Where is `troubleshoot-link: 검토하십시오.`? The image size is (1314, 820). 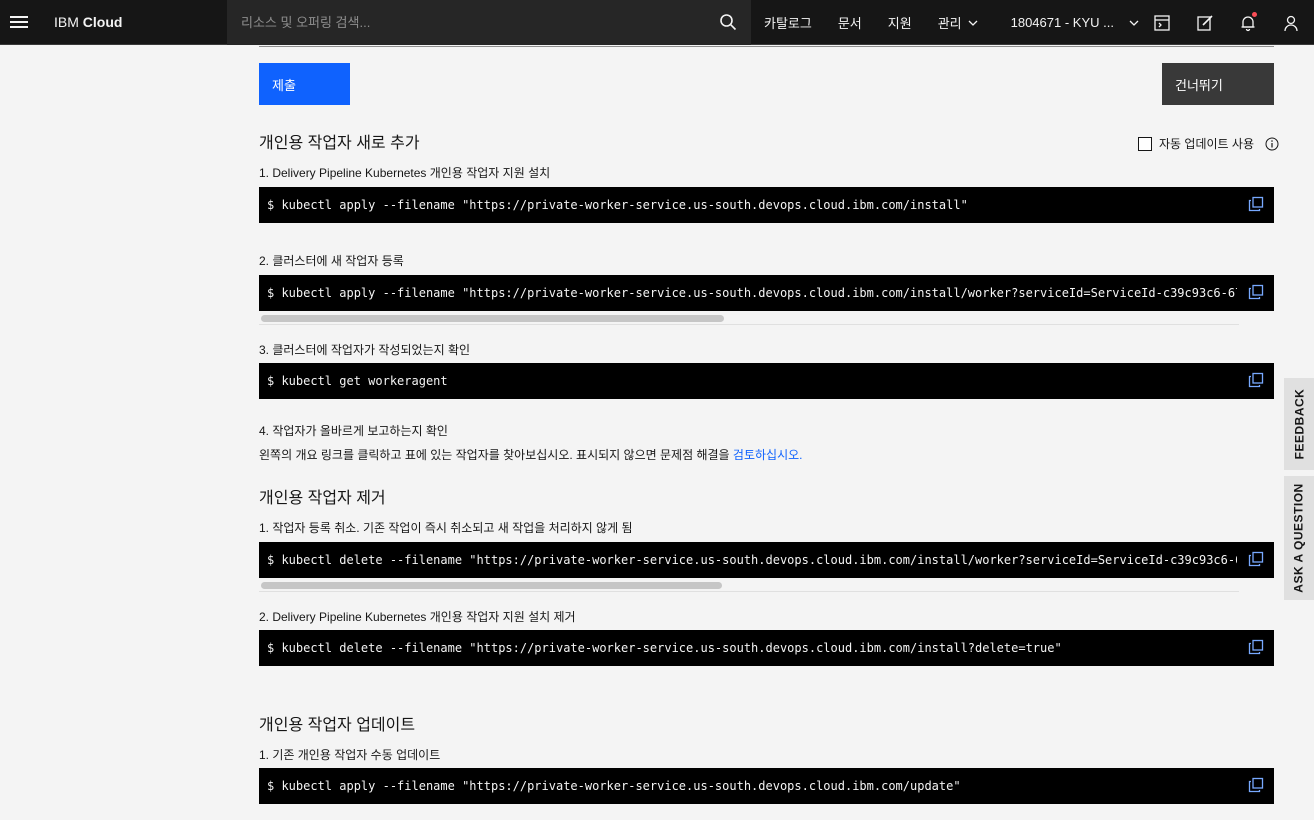 troubleshoot-link: 검토하십시오. is located at coordinates (768, 455).